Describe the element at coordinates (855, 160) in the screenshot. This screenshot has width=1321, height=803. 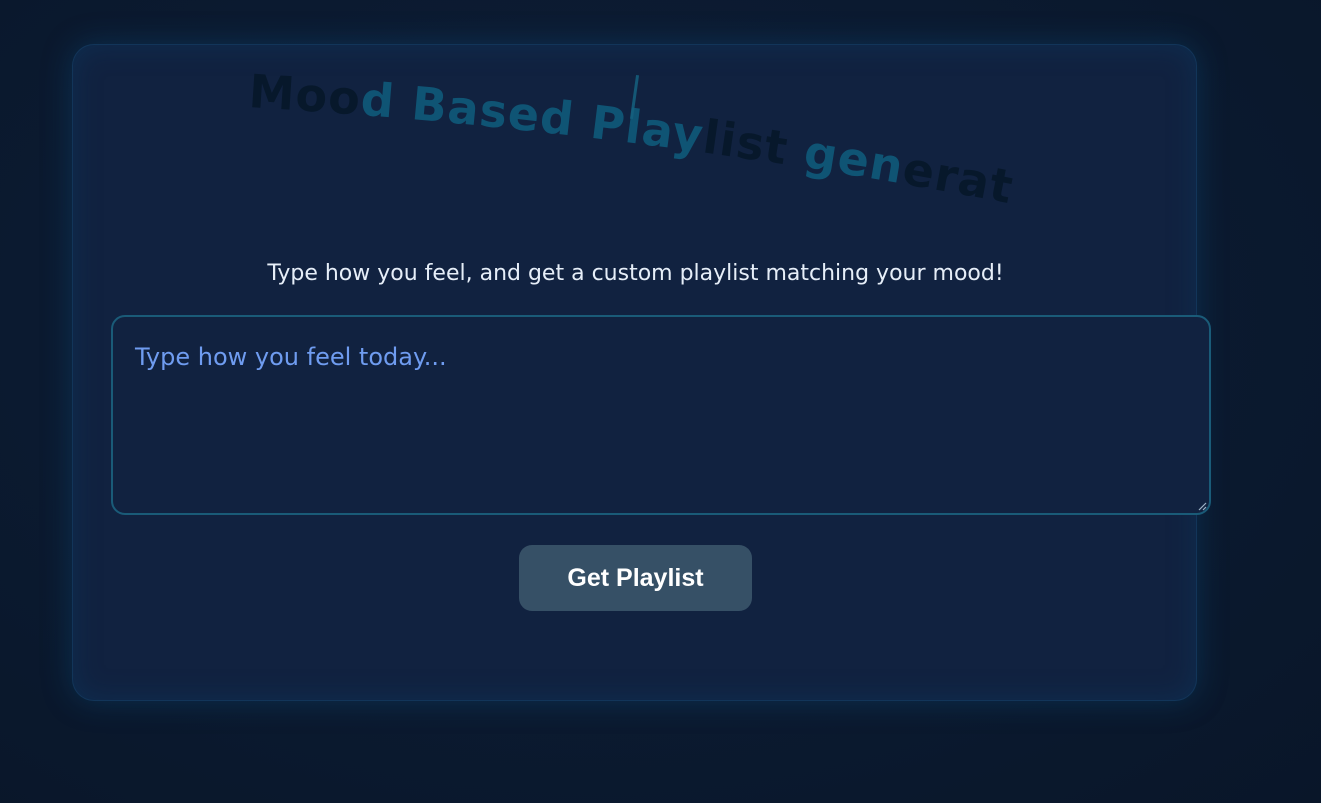
I see `title-part-teal-2: gen` at that location.